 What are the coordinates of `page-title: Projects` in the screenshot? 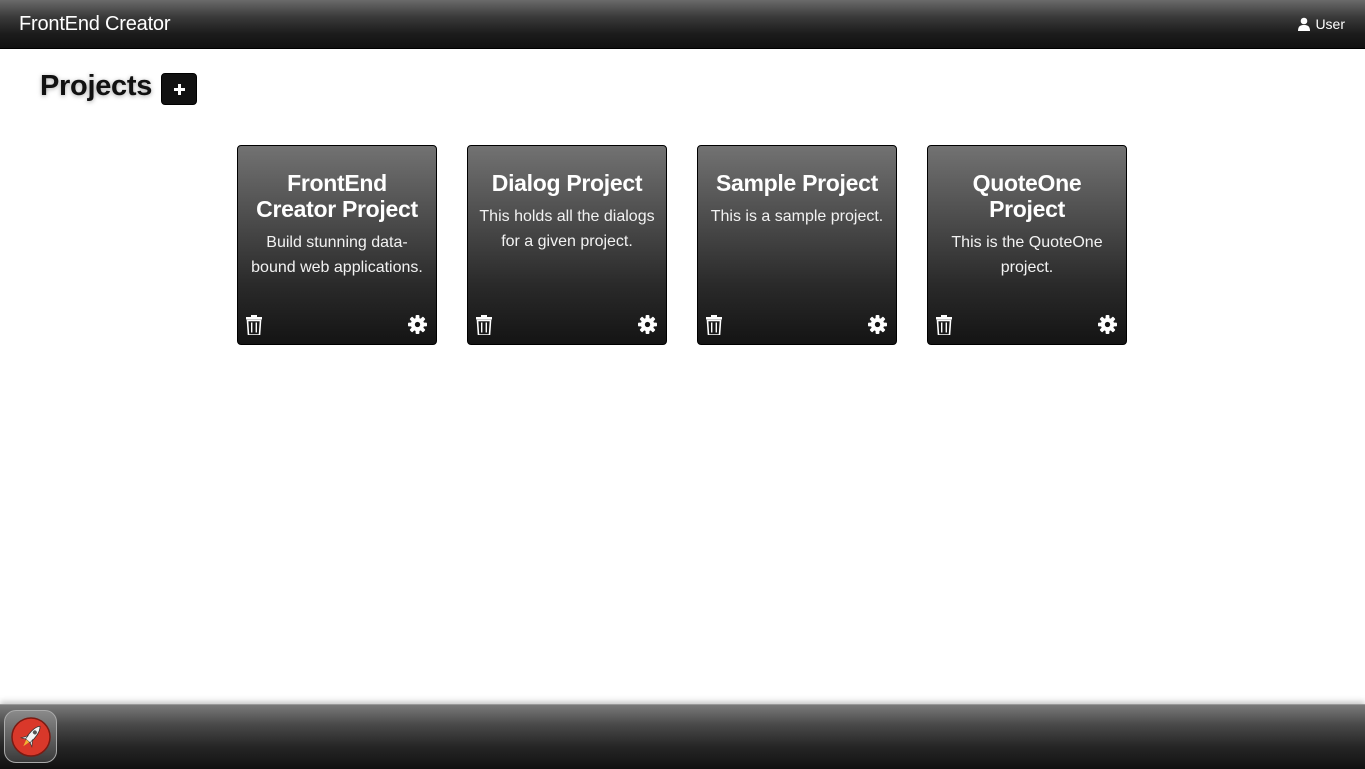 It's located at (96, 86).